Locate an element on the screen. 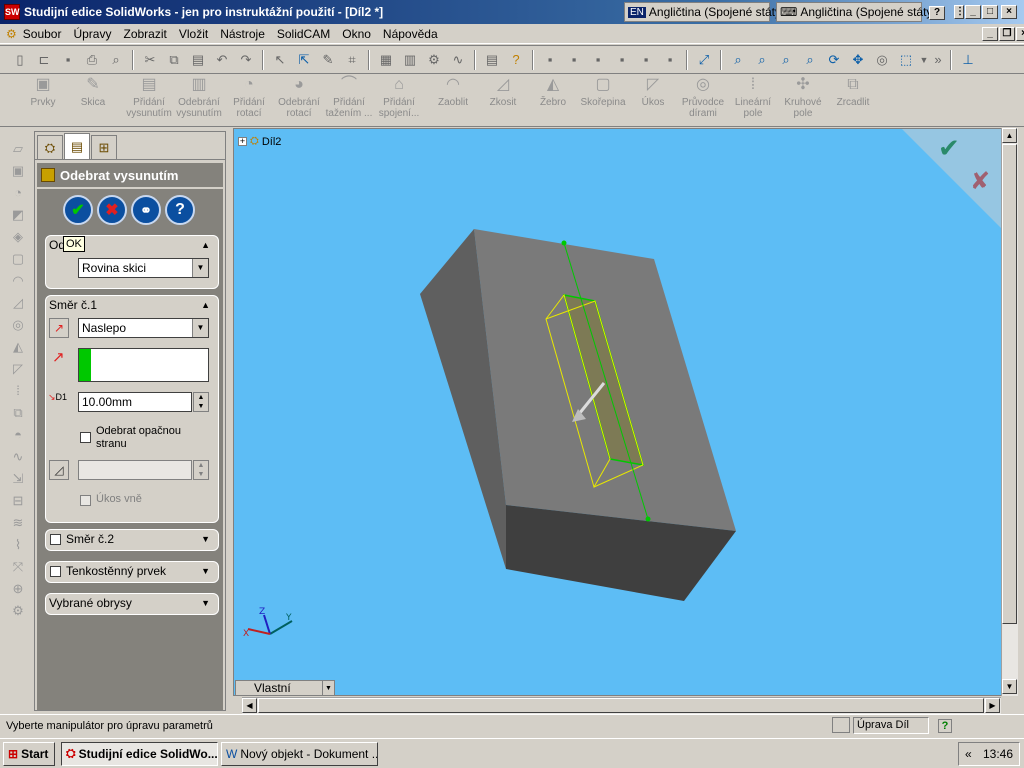 This screenshot has width=1024, height=768. draft-icon: ◿ is located at coordinates (59, 470).